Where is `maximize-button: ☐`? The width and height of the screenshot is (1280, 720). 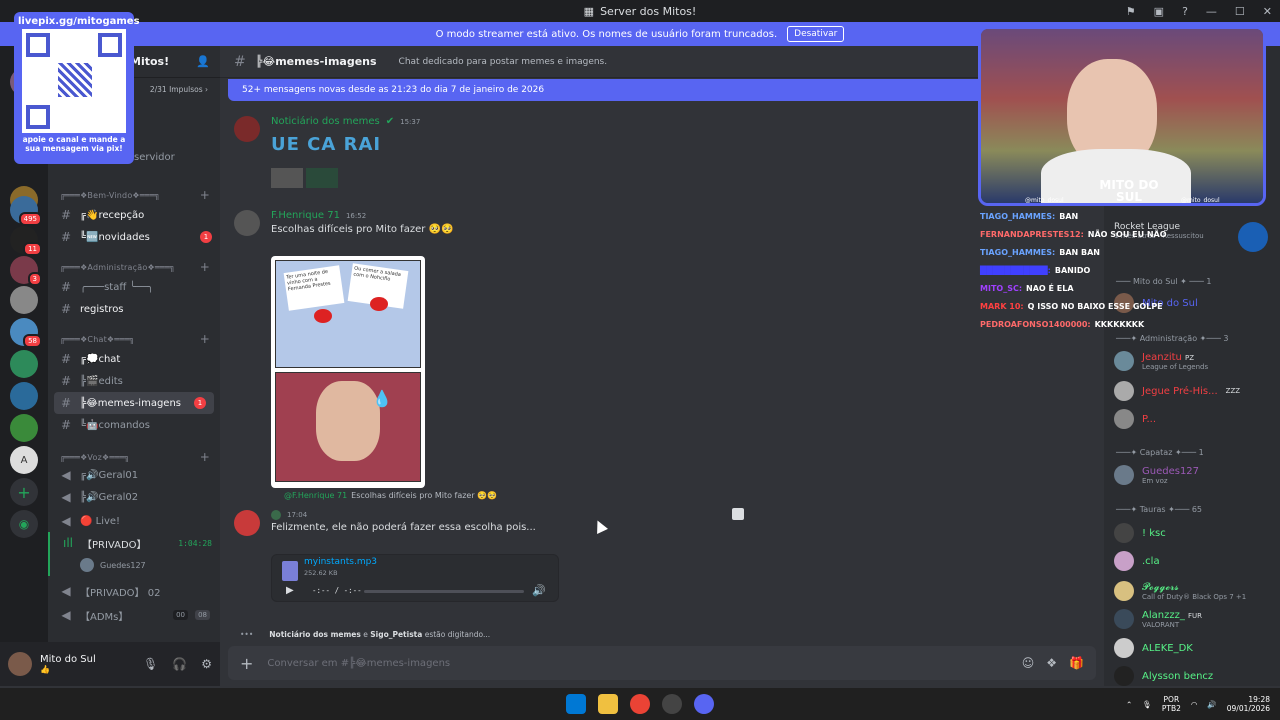 maximize-button: ☐ is located at coordinates (1240, 11).